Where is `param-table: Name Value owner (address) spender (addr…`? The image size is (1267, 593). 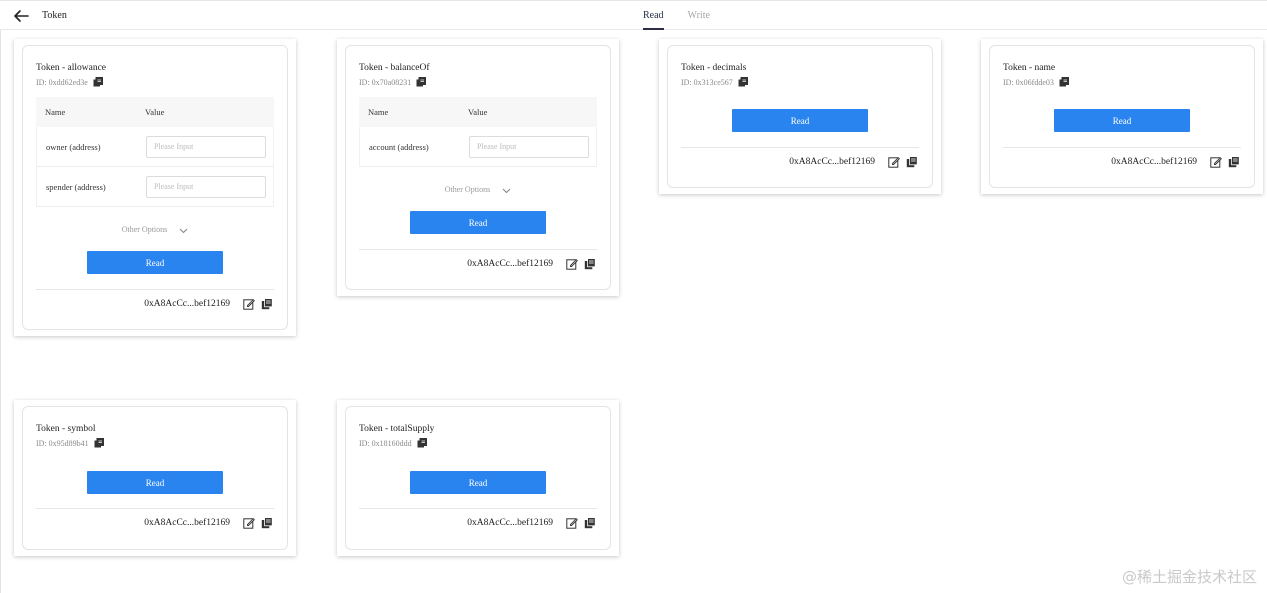 param-table: Name Value owner (address) spender (addr… is located at coordinates (155, 152).